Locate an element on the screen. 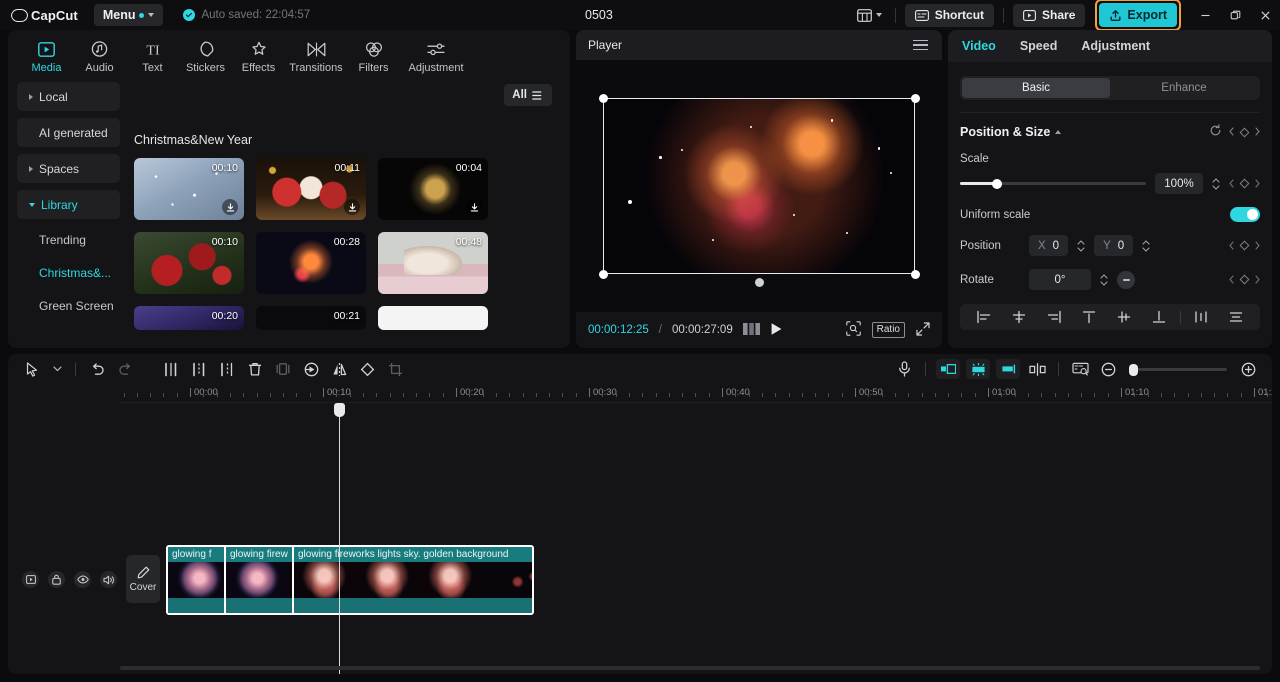 The height and width of the screenshot is (682, 1280). freeze-icon is located at coordinates (283, 369).